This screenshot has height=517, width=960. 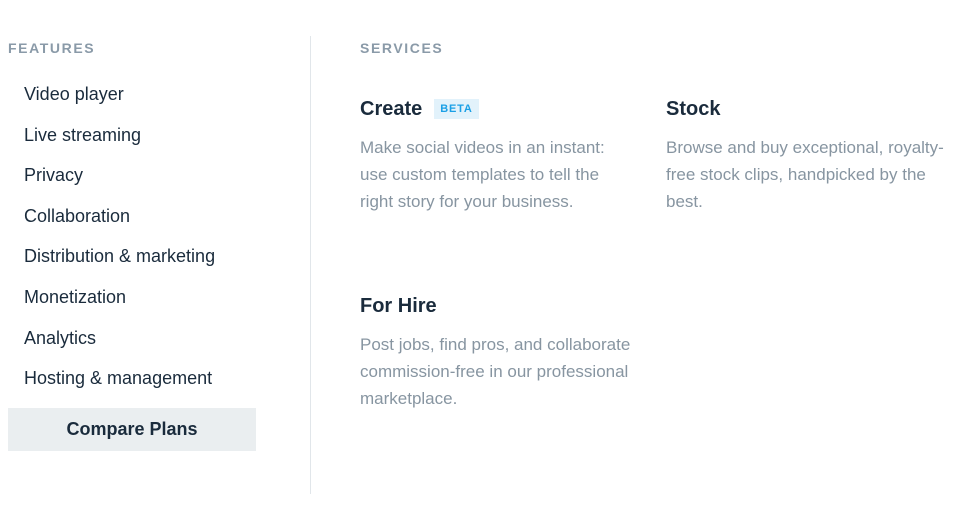 I want to click on beta-badge: BETA, so click(x=456, y=109).